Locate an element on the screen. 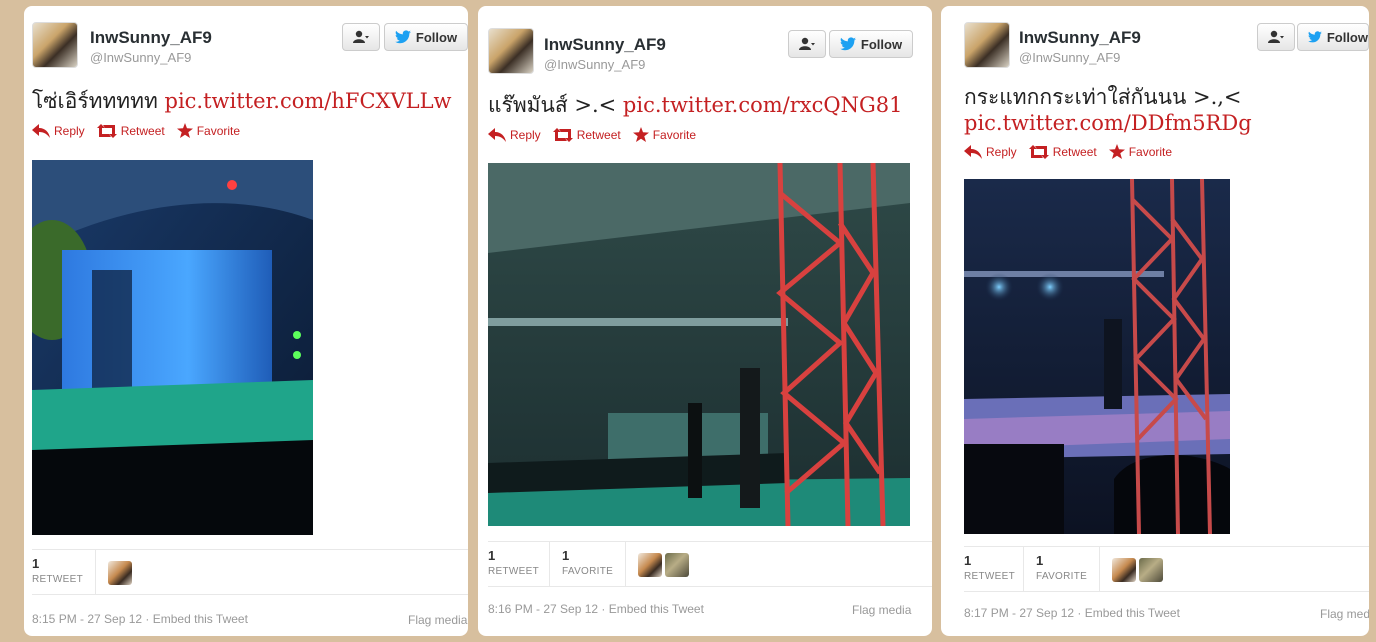 The image size is (1376, 642). flag-media-link: Flag med is located at coordinates (1344, 614).